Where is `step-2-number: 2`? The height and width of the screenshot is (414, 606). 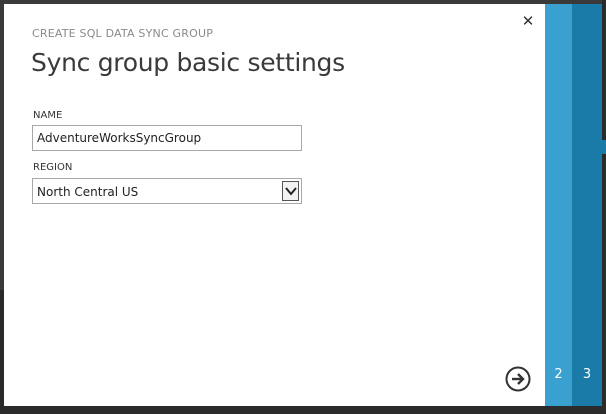 step-2-number: 2 is located at coordinates (558, 374).